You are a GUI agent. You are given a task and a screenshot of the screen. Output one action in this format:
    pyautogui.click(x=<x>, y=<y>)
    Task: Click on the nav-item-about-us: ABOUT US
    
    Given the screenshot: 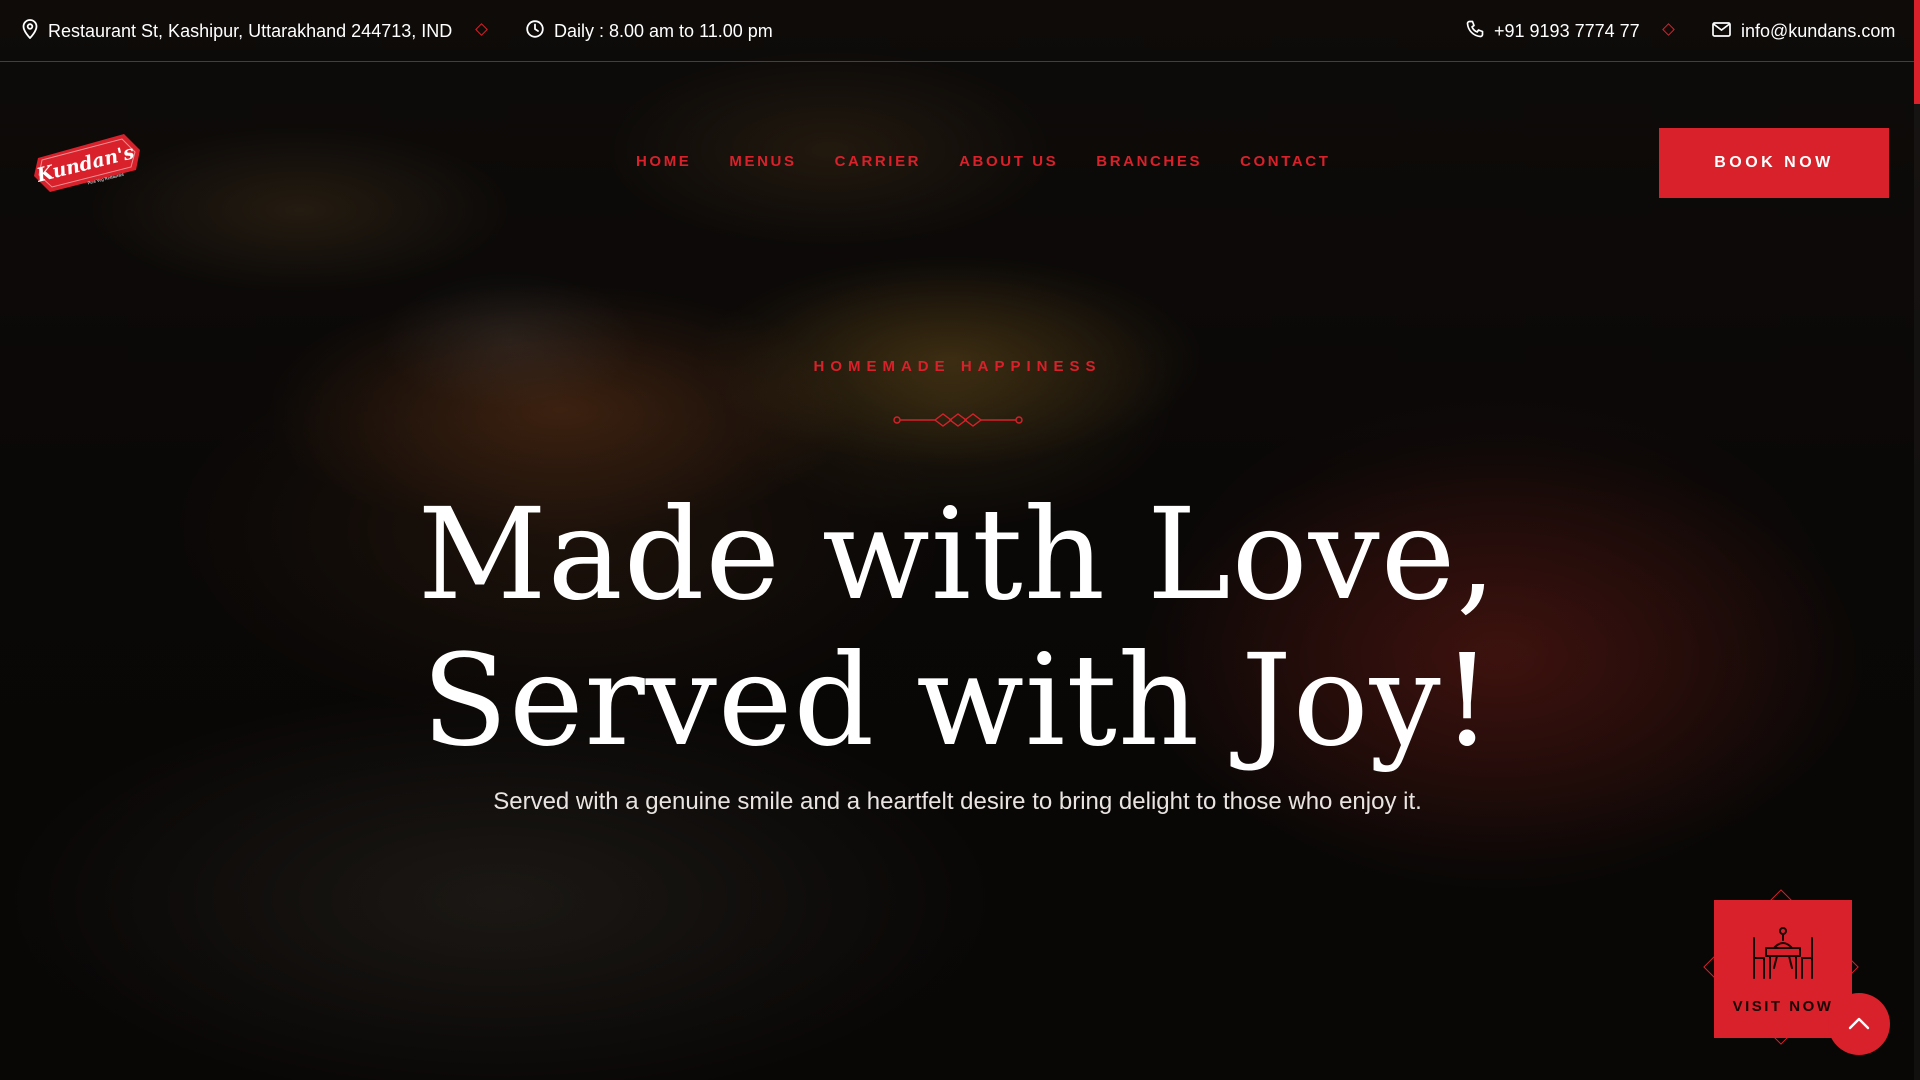 What is the action you would take?
    pyautogui.click(x=1008, y=162)
    